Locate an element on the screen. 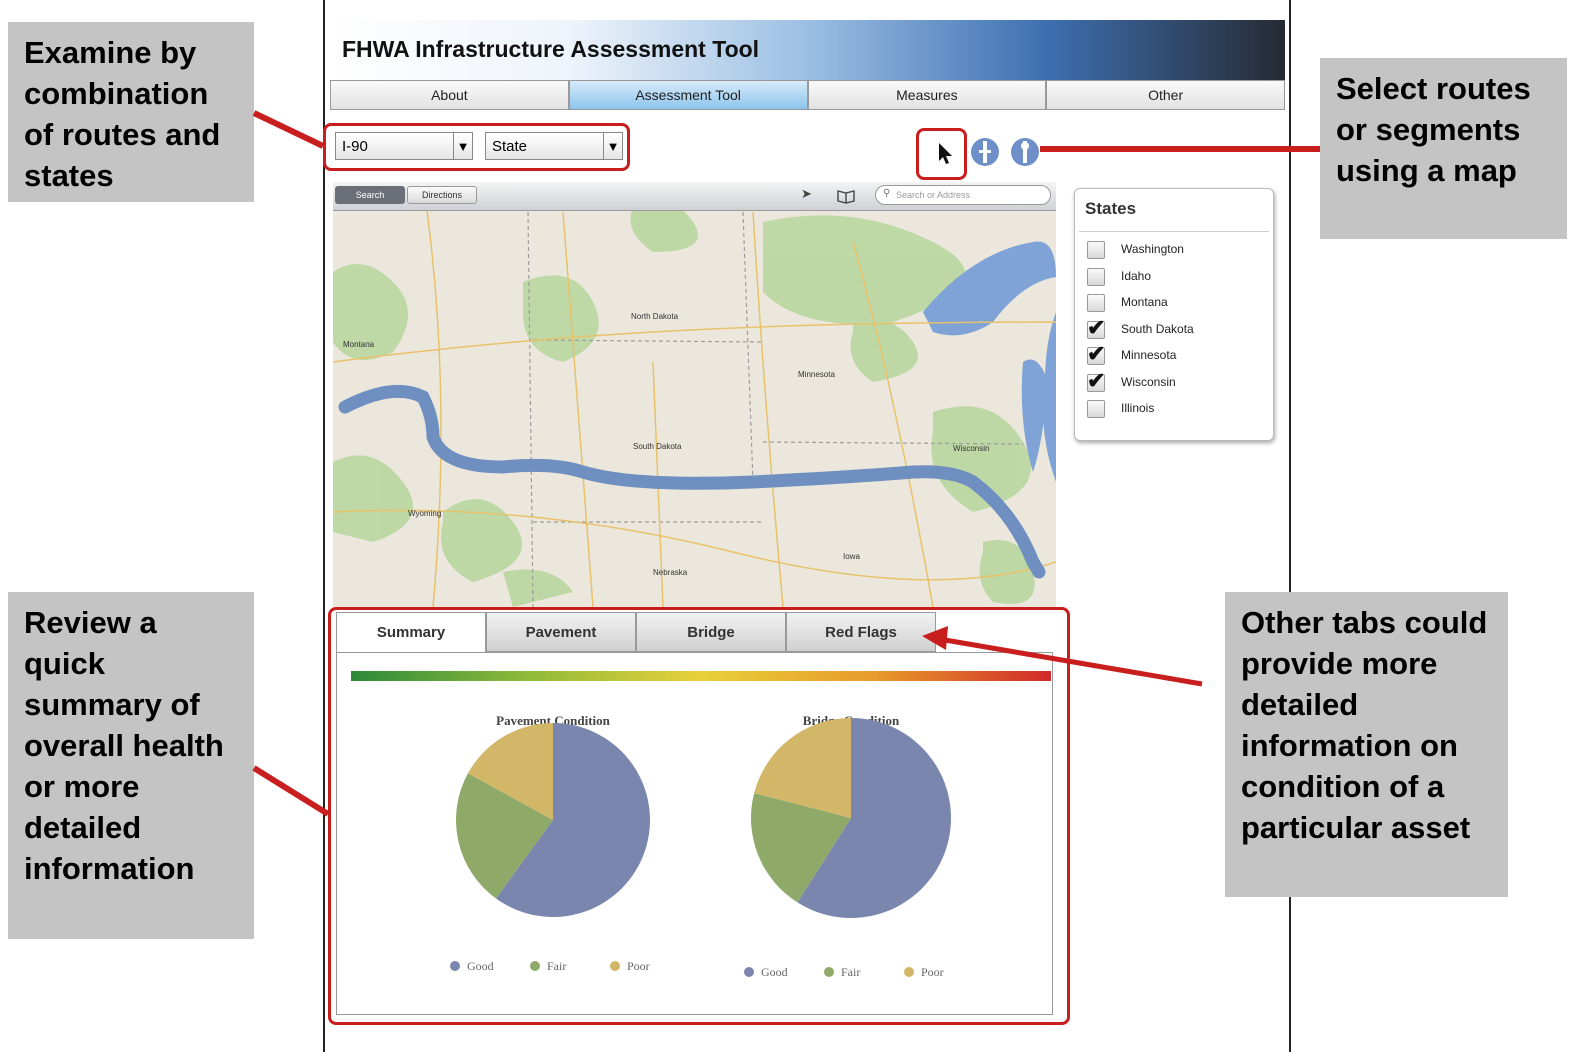 The height and width of the screenshot is (1052, 1585). callout-connector is located at coordinates (1180, 149).